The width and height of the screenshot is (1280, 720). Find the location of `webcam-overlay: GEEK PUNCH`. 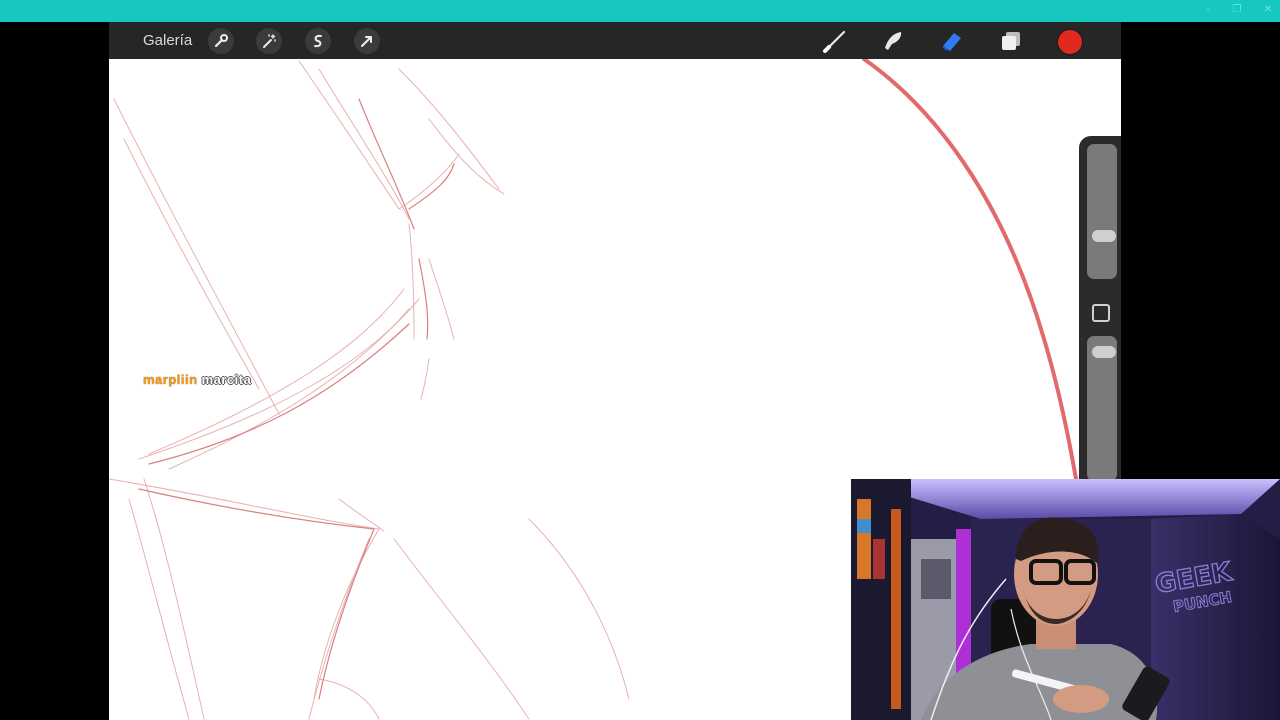

webcam-overlay: GEEK PUNCH is located at coordinates (1065, 599).